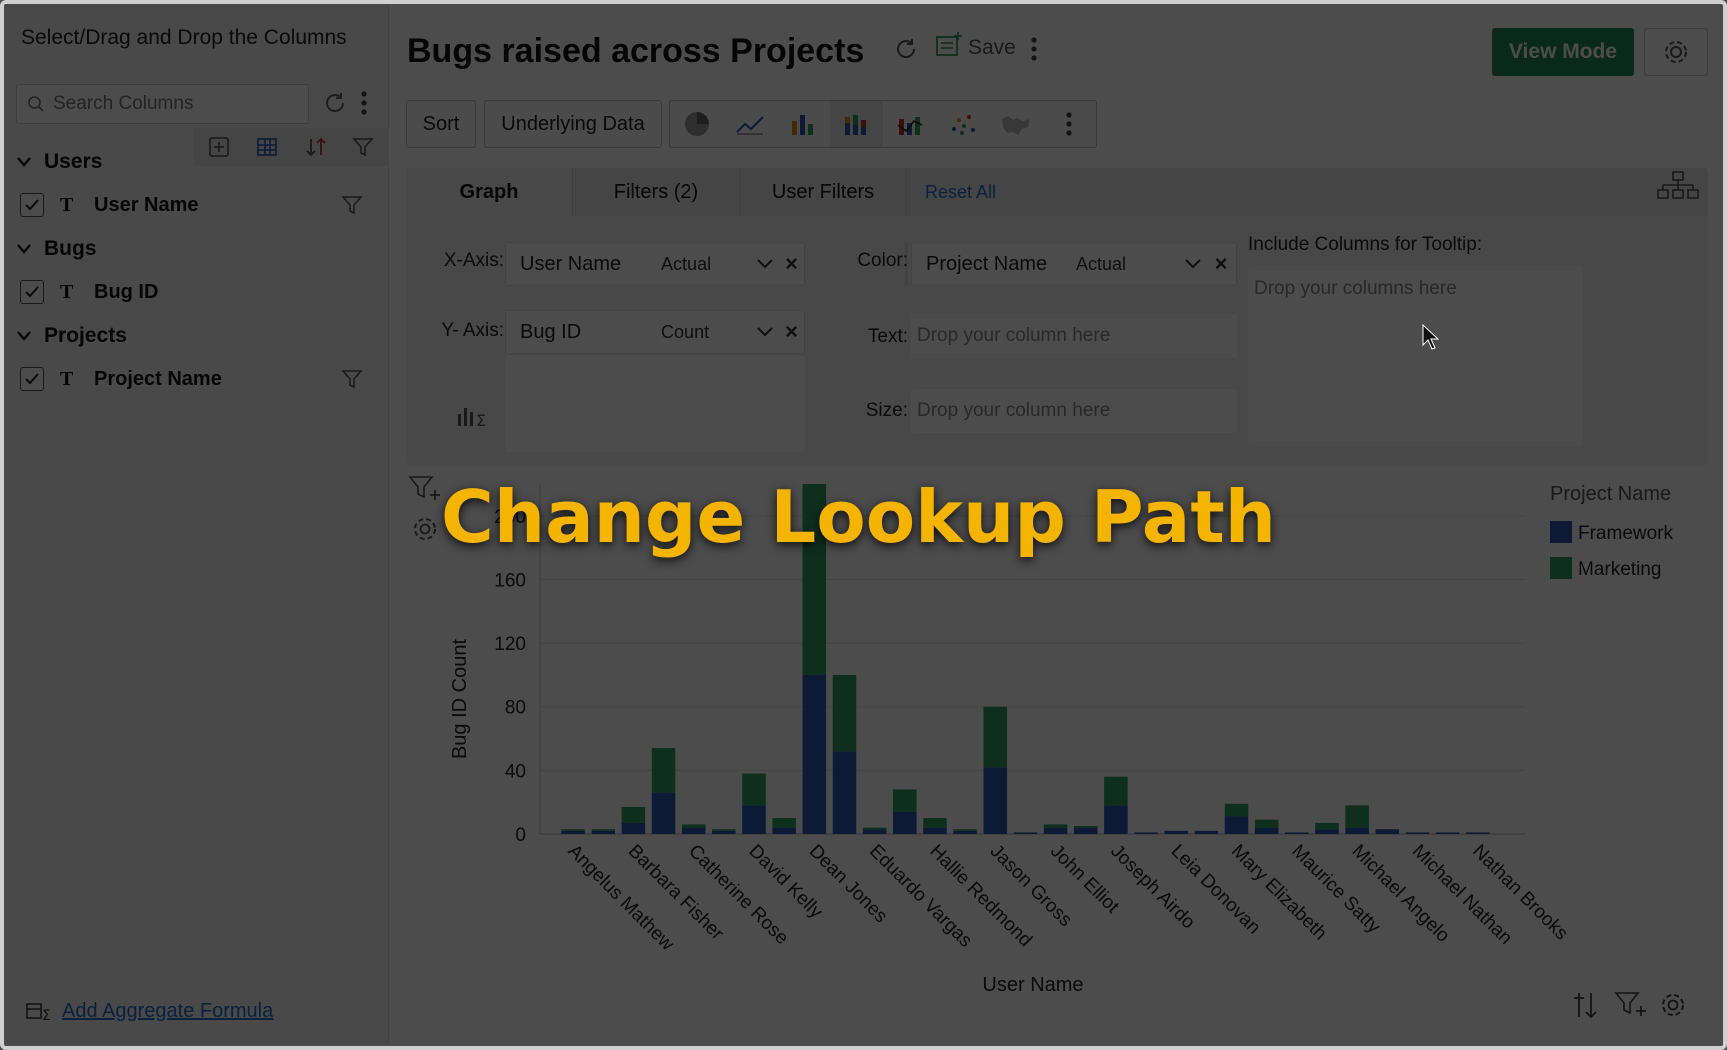  Describe the element at coordinates (1365, 244) in the screenshot. I see `tooltip-label: Include Columns for Tooltip:` at that location.